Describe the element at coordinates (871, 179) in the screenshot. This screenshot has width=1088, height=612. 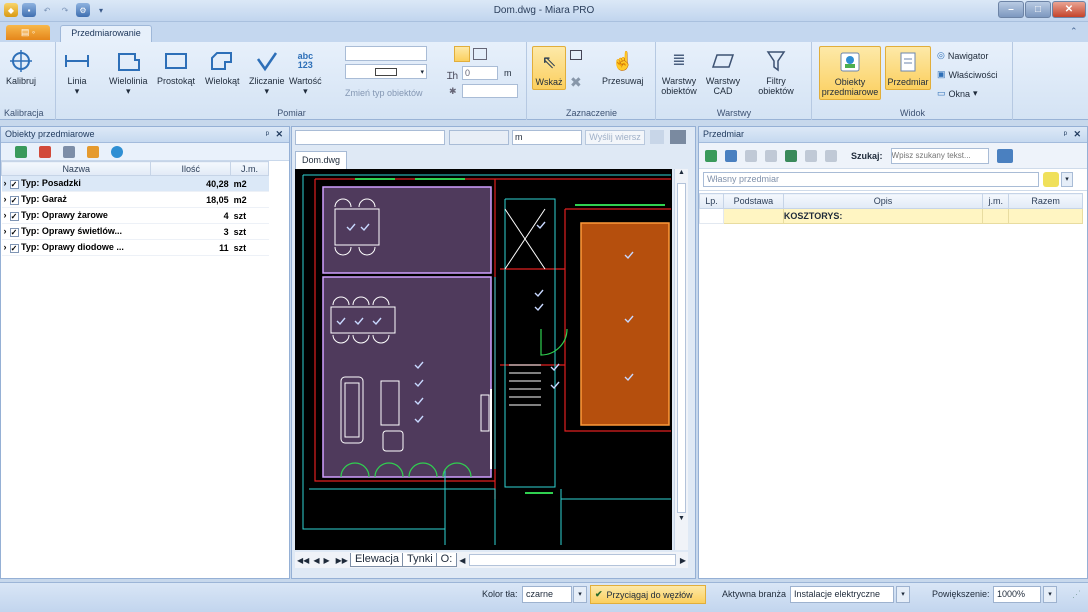
I see `przedmiar-select: Własny przedmiar` at that location.